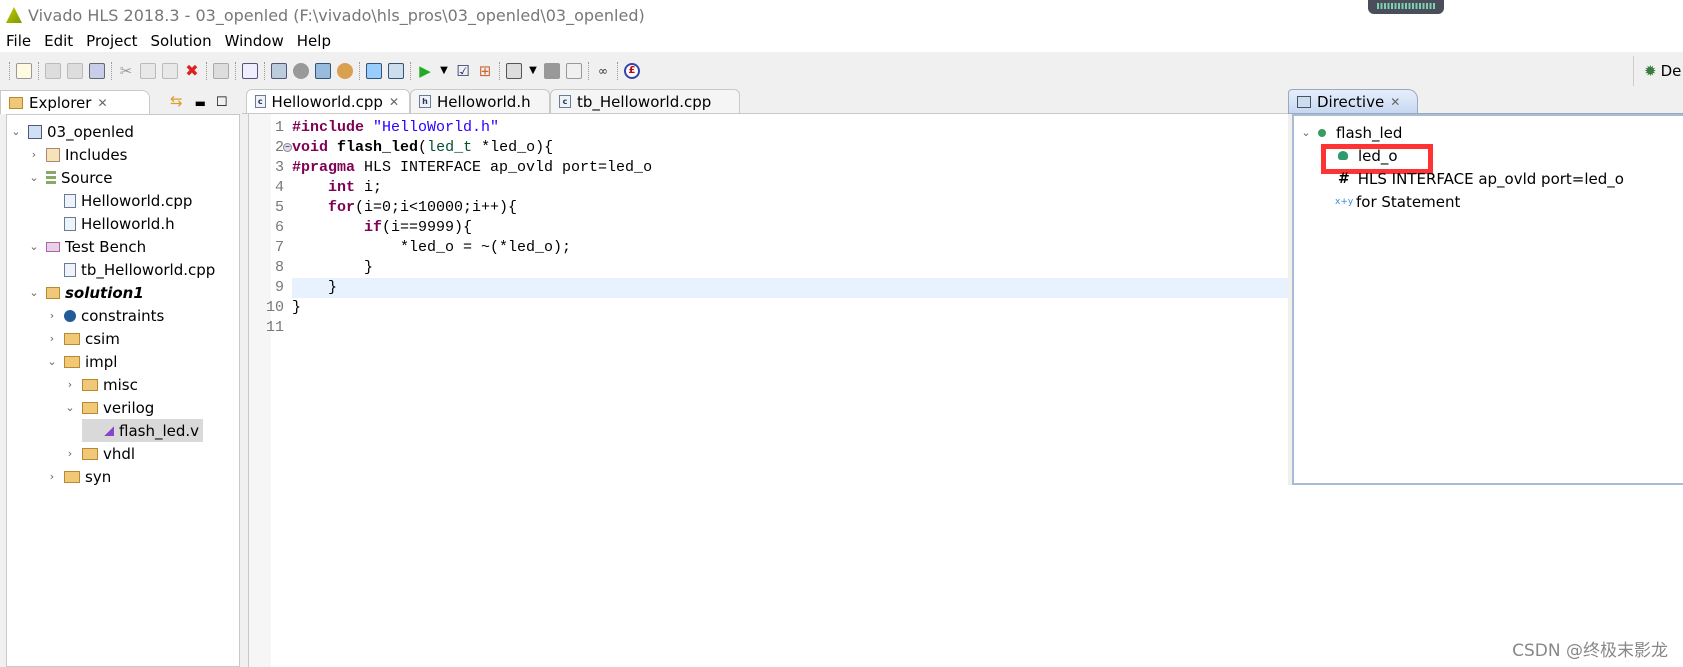 The height and width of the screenshot is (667, 1683). I want to click on tree-item-label: constraints, so click(123, 315).